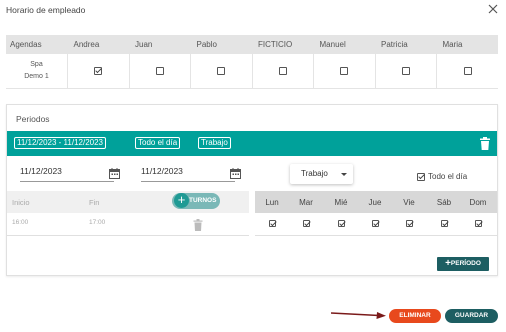 This screenshot has width=506, height=332. I want to click on add-period-button: +PERÍODO, so click(463, 264).